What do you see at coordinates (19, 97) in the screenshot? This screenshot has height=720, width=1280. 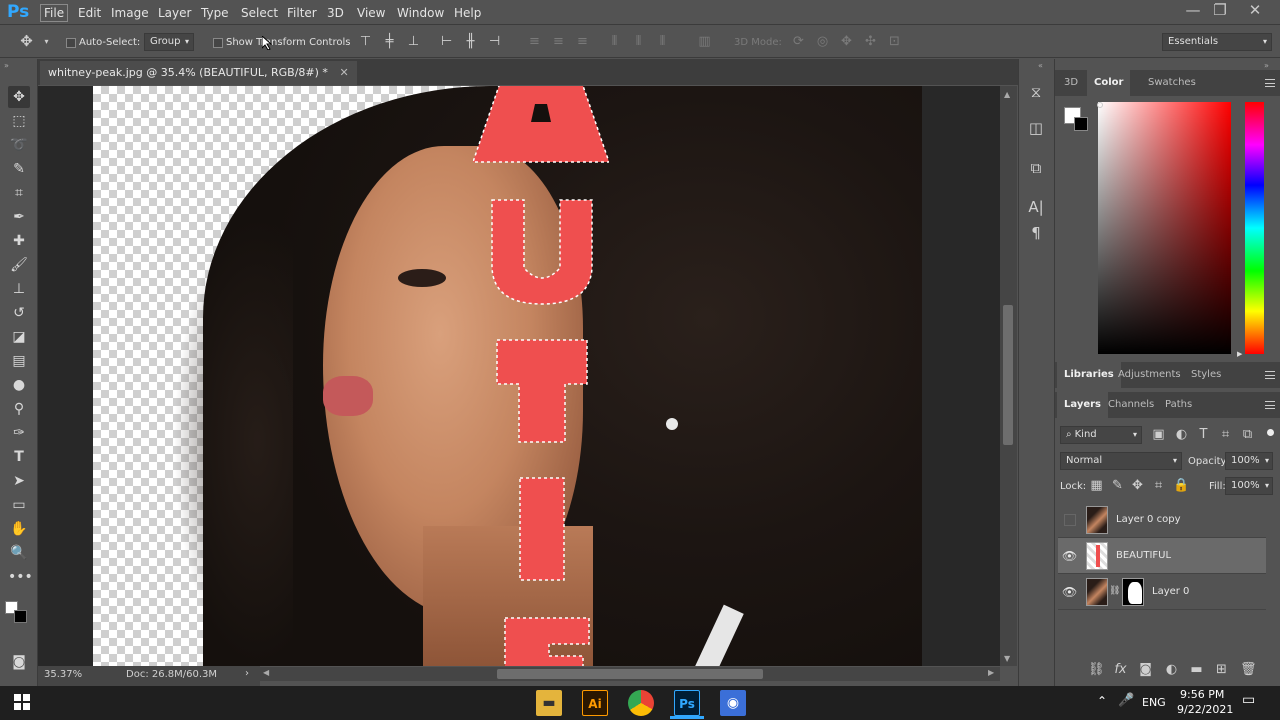 I see `move-tool-icon: ✥` at bounding box center [19, 97].